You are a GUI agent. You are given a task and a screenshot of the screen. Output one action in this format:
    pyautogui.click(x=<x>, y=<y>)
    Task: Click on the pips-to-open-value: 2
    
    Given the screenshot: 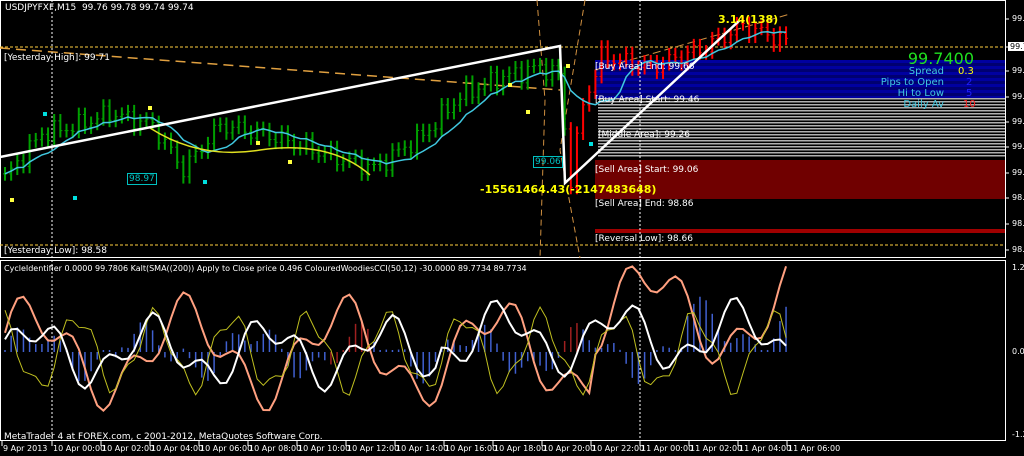 What is the action you would take?
    pyautogui.click(x=969, y=82)
    